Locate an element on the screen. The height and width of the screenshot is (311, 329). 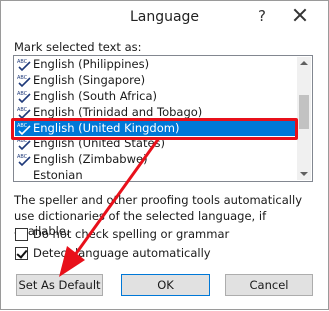
language-label: English (Trinidad and Tobago) is located at coordinates (118, 111).